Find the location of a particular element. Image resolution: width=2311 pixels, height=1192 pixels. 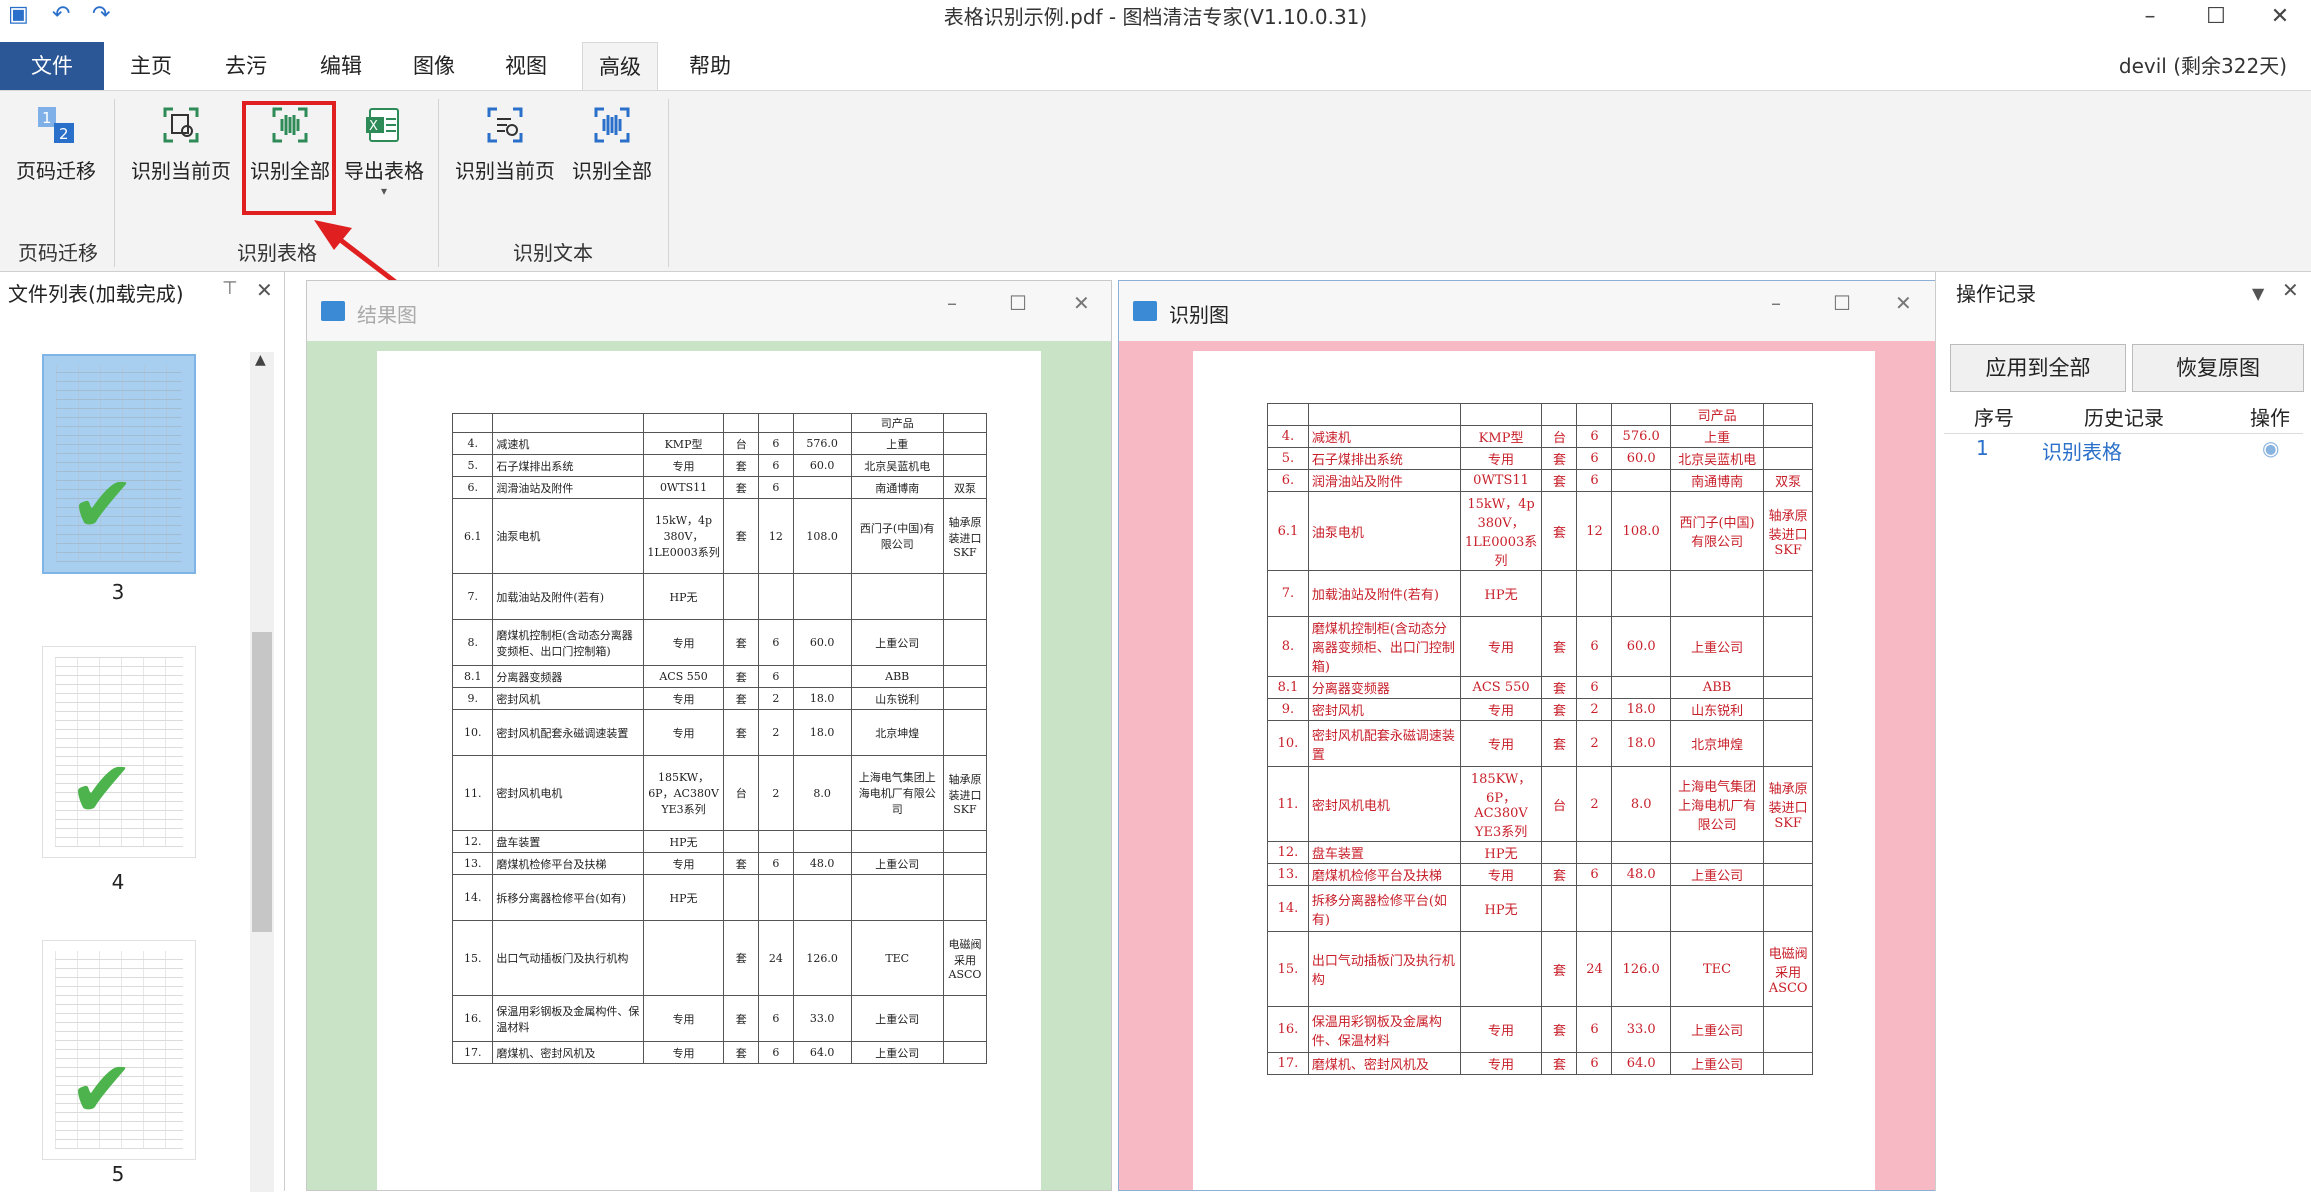

dropdown-icon: ▼ is located at coordinates (2258, 293).